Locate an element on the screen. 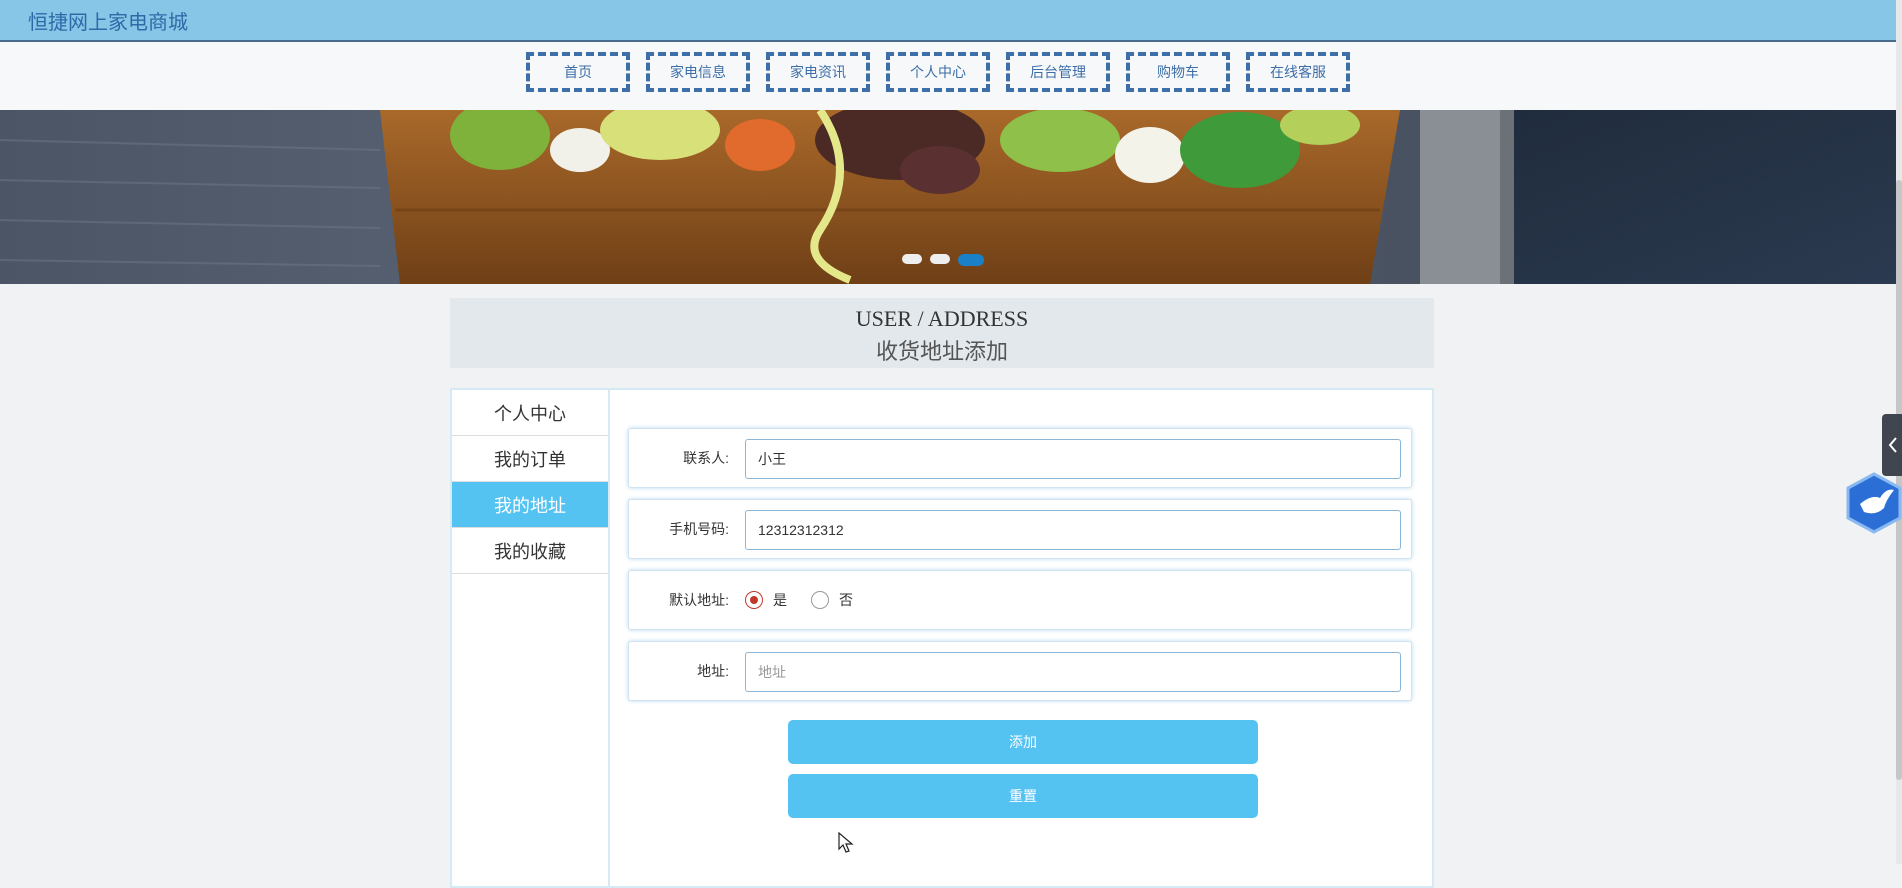  side-menu: 个人中心 我的订单 我的地址 我的收藏 is located at coordinates (531, 638).